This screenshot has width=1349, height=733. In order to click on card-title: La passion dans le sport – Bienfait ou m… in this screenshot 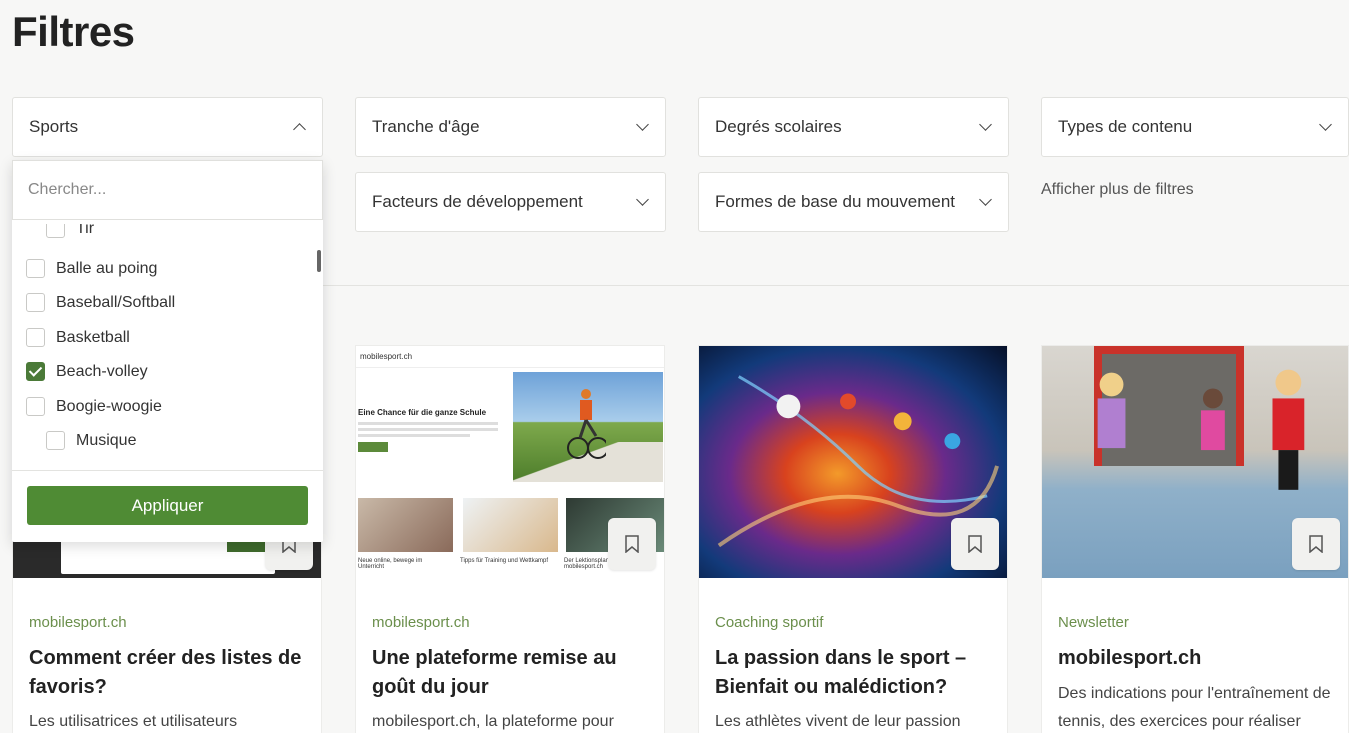, I will do `click(854, 673)`.